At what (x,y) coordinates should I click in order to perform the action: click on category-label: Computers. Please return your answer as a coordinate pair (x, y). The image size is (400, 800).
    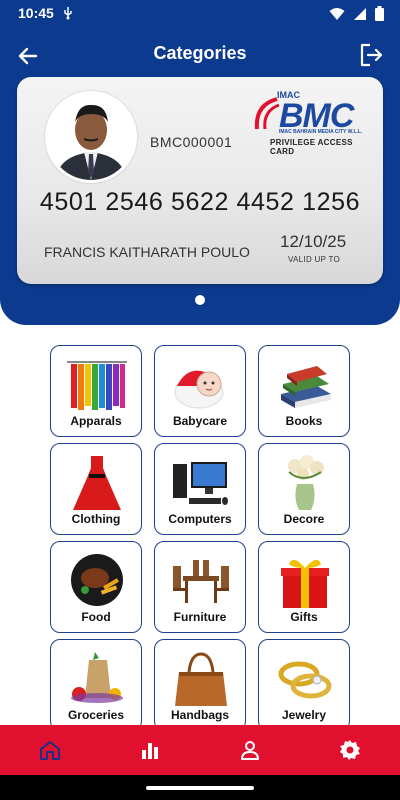
    Looking at the image, I should click on (200, 519).